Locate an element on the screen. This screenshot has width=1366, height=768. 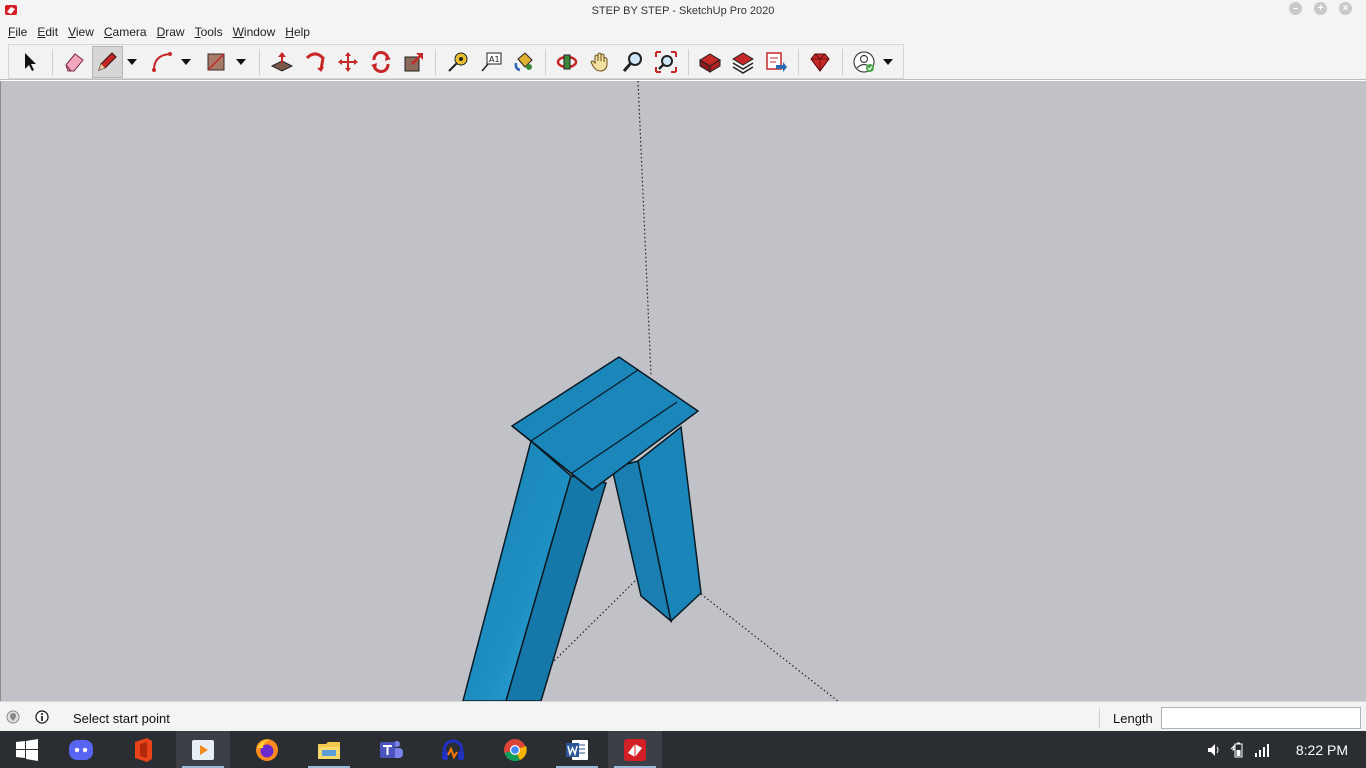
tape-measure-icon is located at coordinates (457, 62).